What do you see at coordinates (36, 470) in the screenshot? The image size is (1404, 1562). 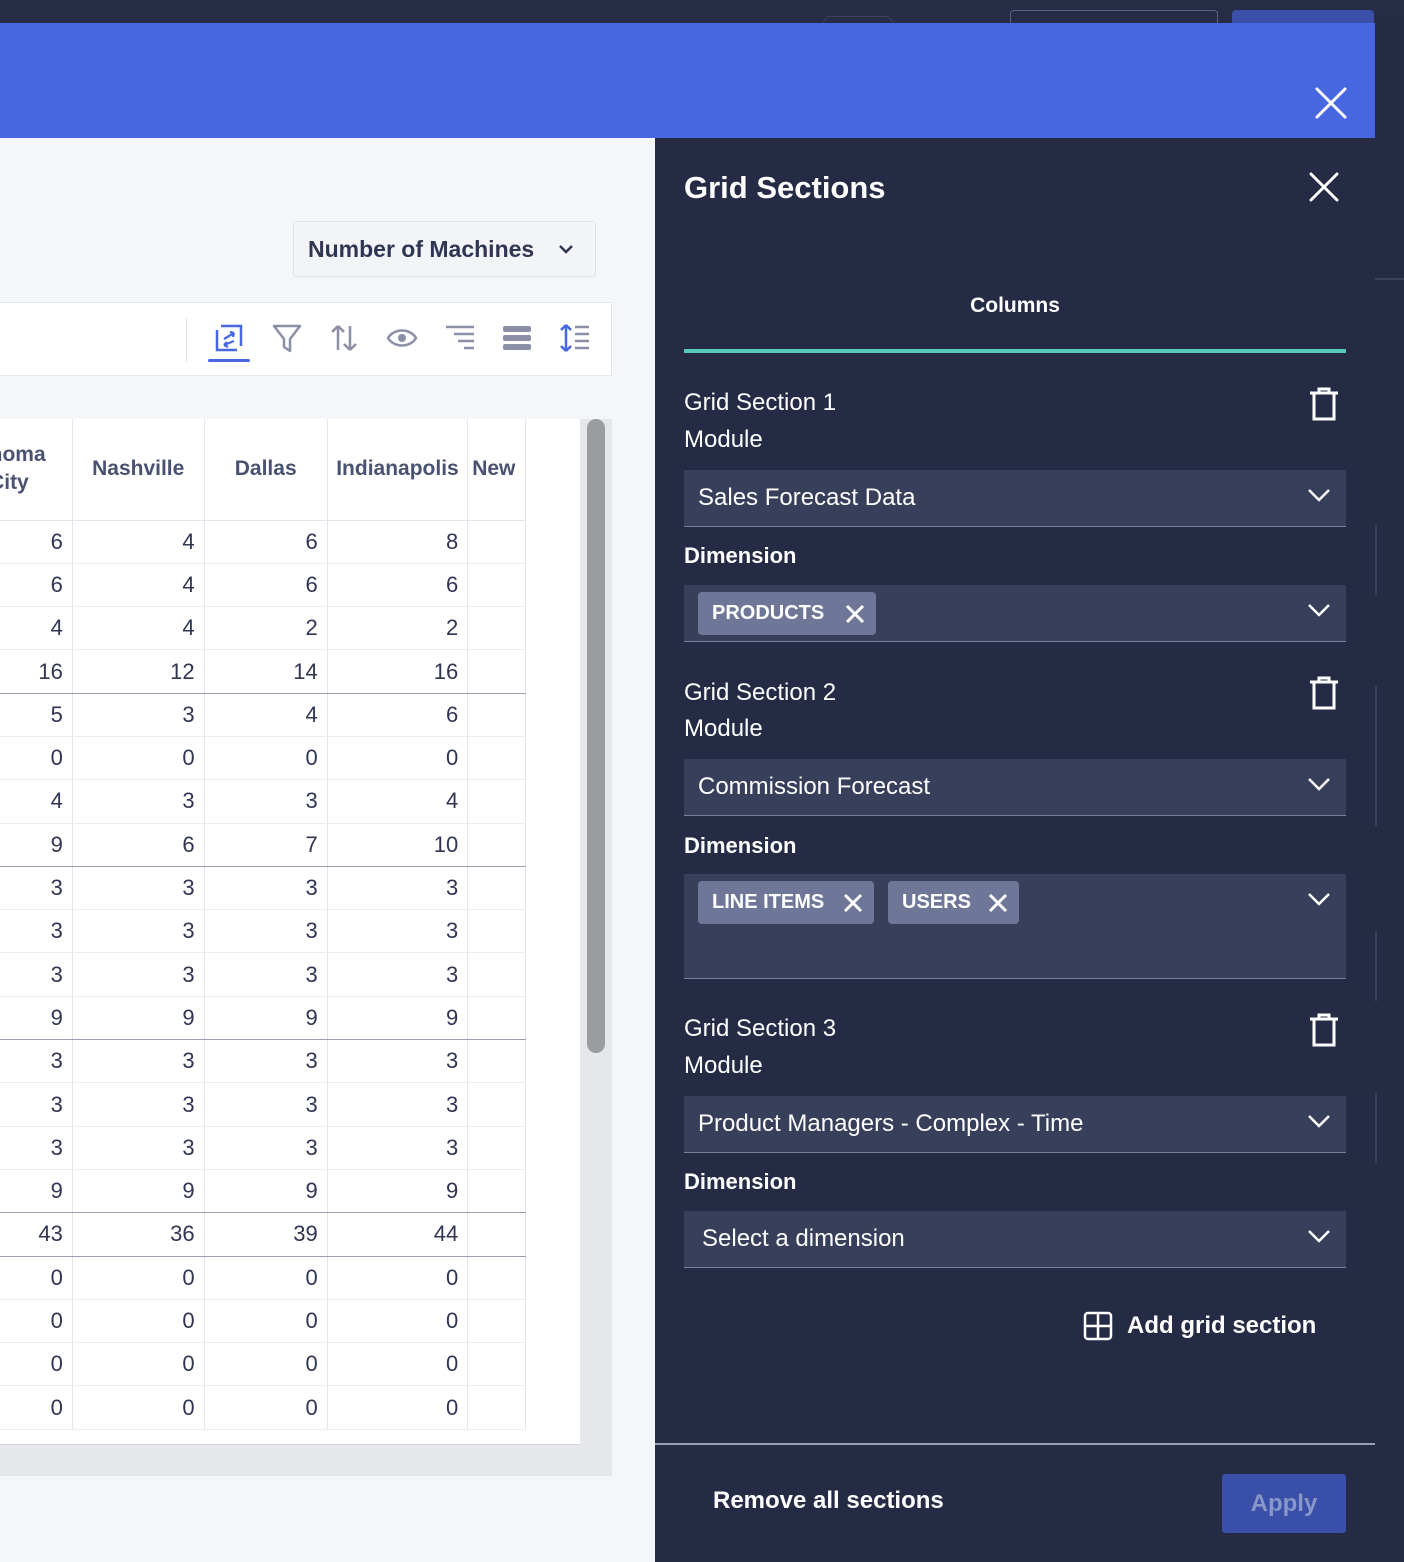 I see `grid-column-header: lahoma City` at bounding box center [36, 470].